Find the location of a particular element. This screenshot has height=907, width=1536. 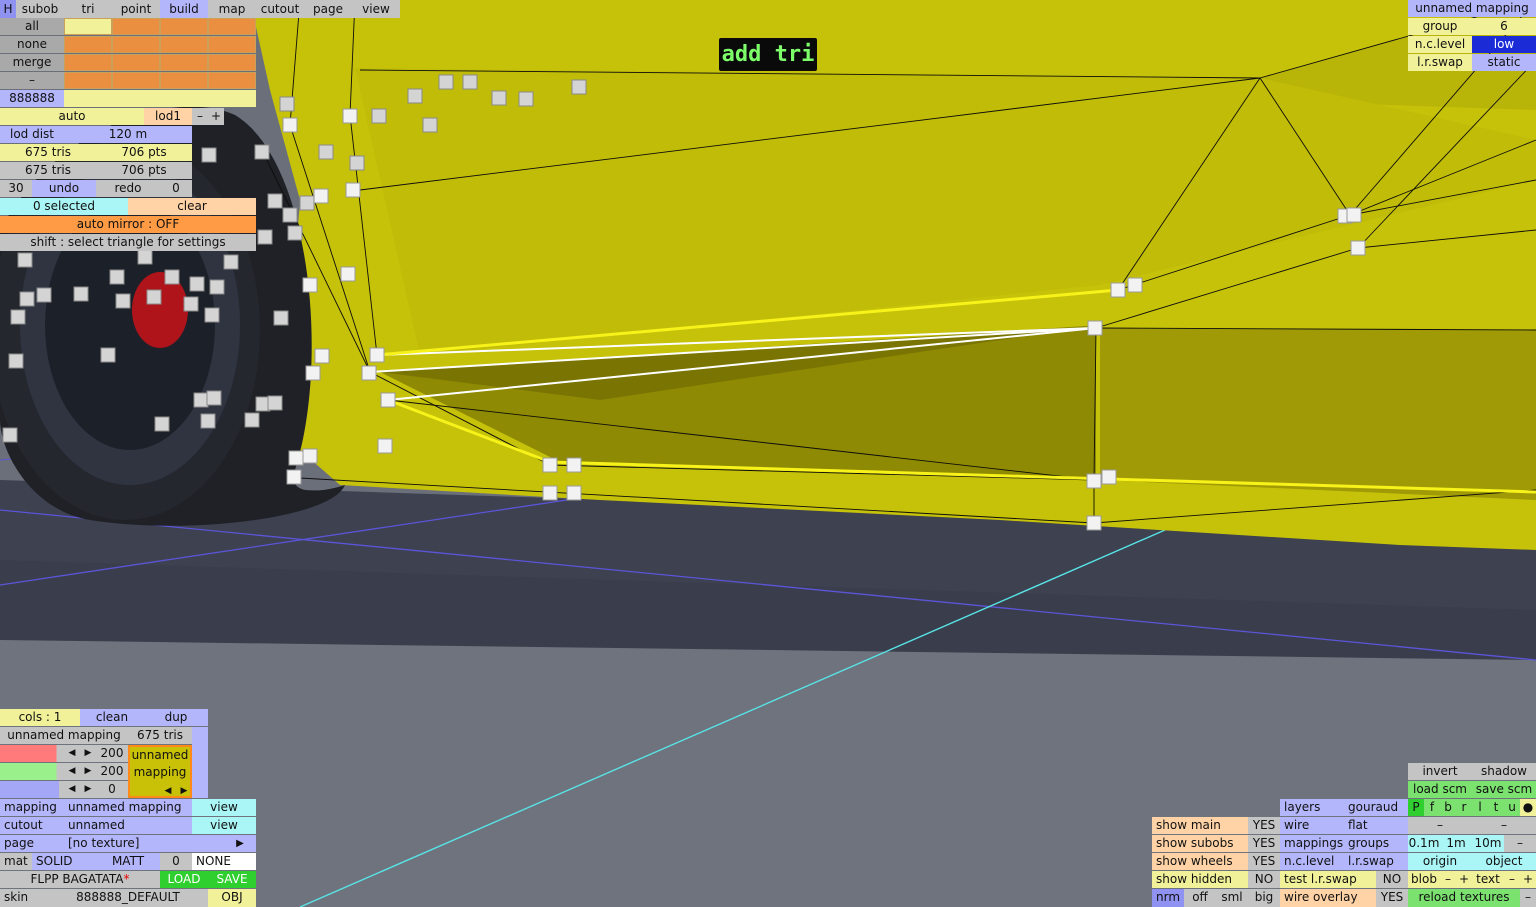

view-b-button: b is located at coordinates (1448, 807).